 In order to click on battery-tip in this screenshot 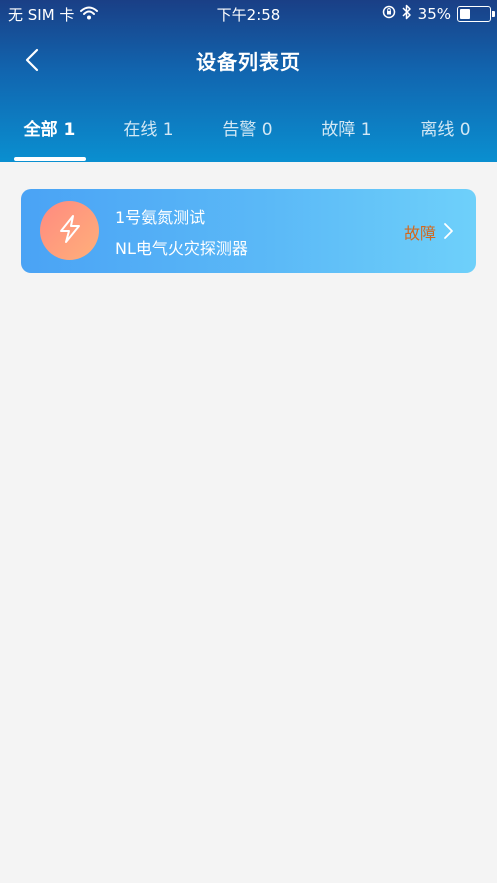, I will do `click(493, 14)`.